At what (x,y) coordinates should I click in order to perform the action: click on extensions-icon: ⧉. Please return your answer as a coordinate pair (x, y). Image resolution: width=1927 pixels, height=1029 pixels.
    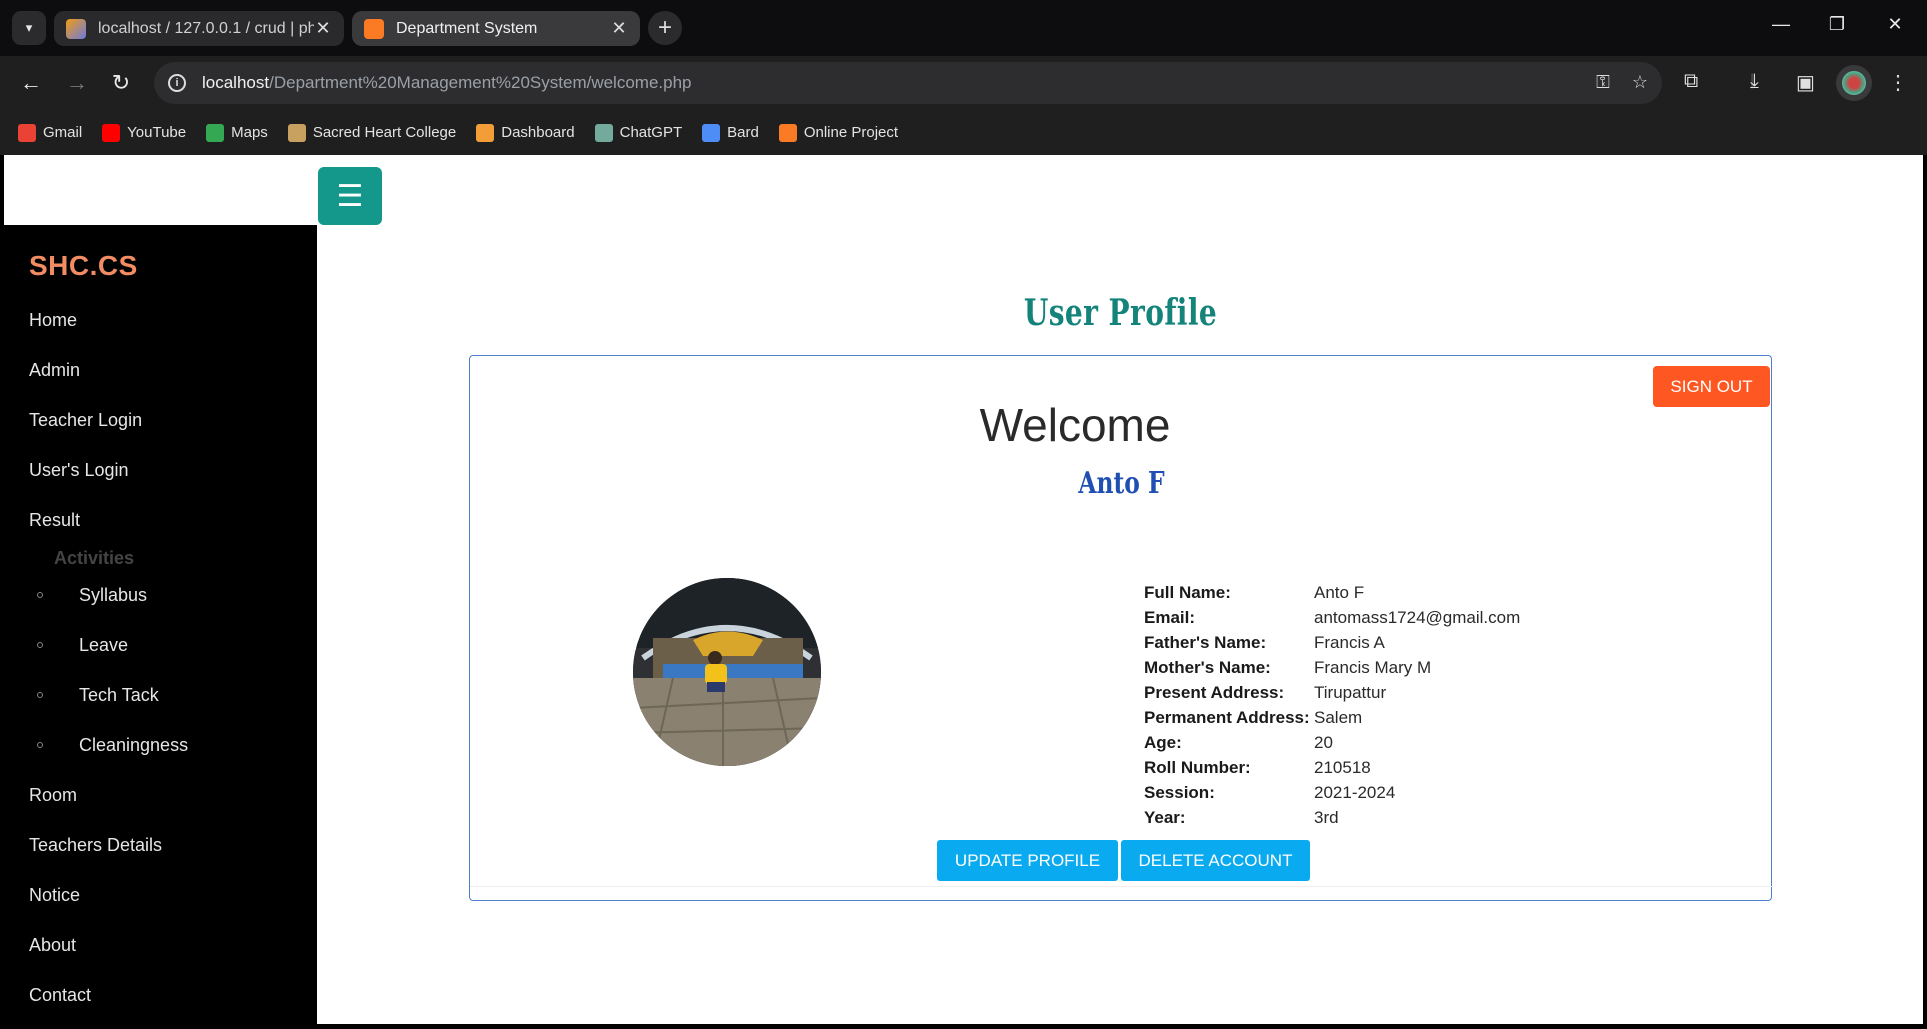
    Looking at the image, I should click on (1691, 81).